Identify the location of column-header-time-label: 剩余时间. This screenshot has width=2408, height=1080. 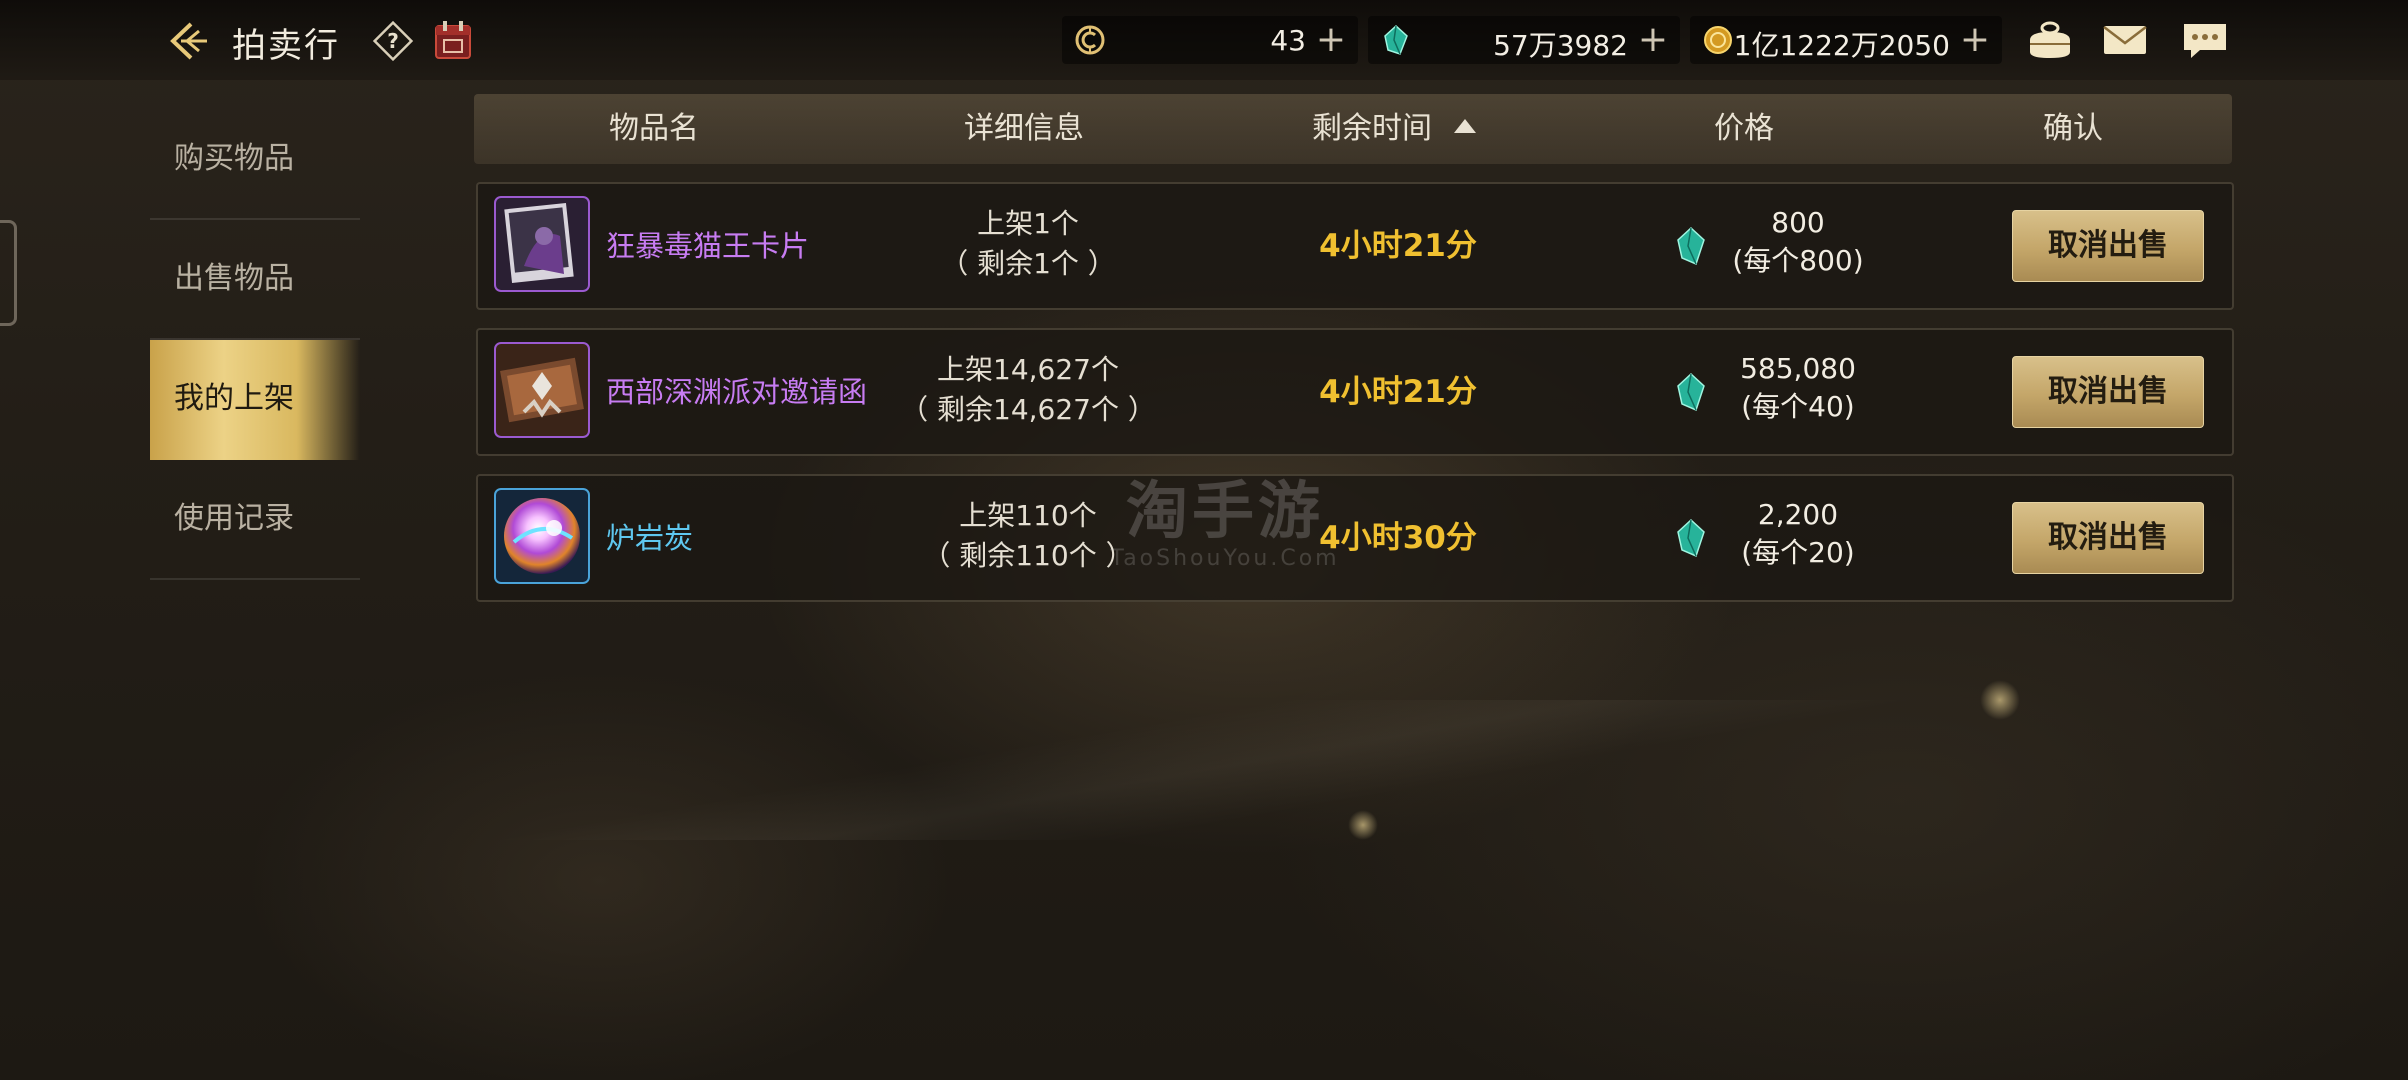
(1372, 128).